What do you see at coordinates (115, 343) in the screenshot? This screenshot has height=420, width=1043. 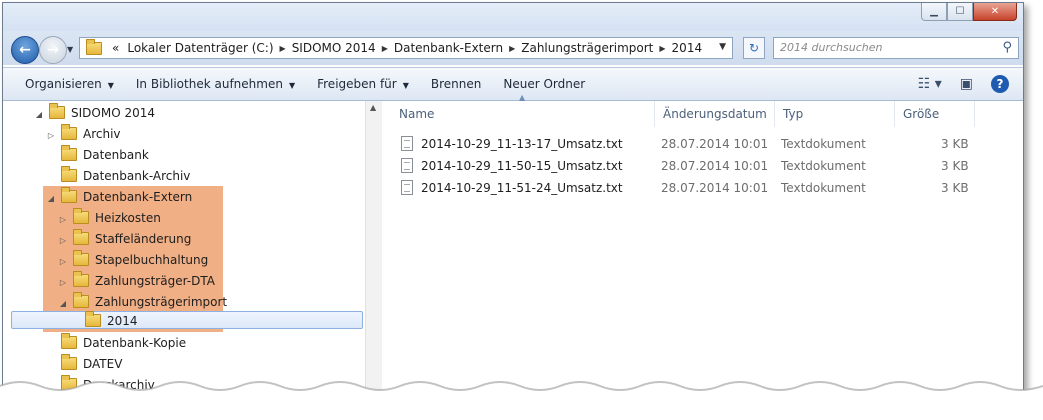 I see `tree-item-datenbank-kopie: Datenbank-Kopie` at bounding box center [115, 343].